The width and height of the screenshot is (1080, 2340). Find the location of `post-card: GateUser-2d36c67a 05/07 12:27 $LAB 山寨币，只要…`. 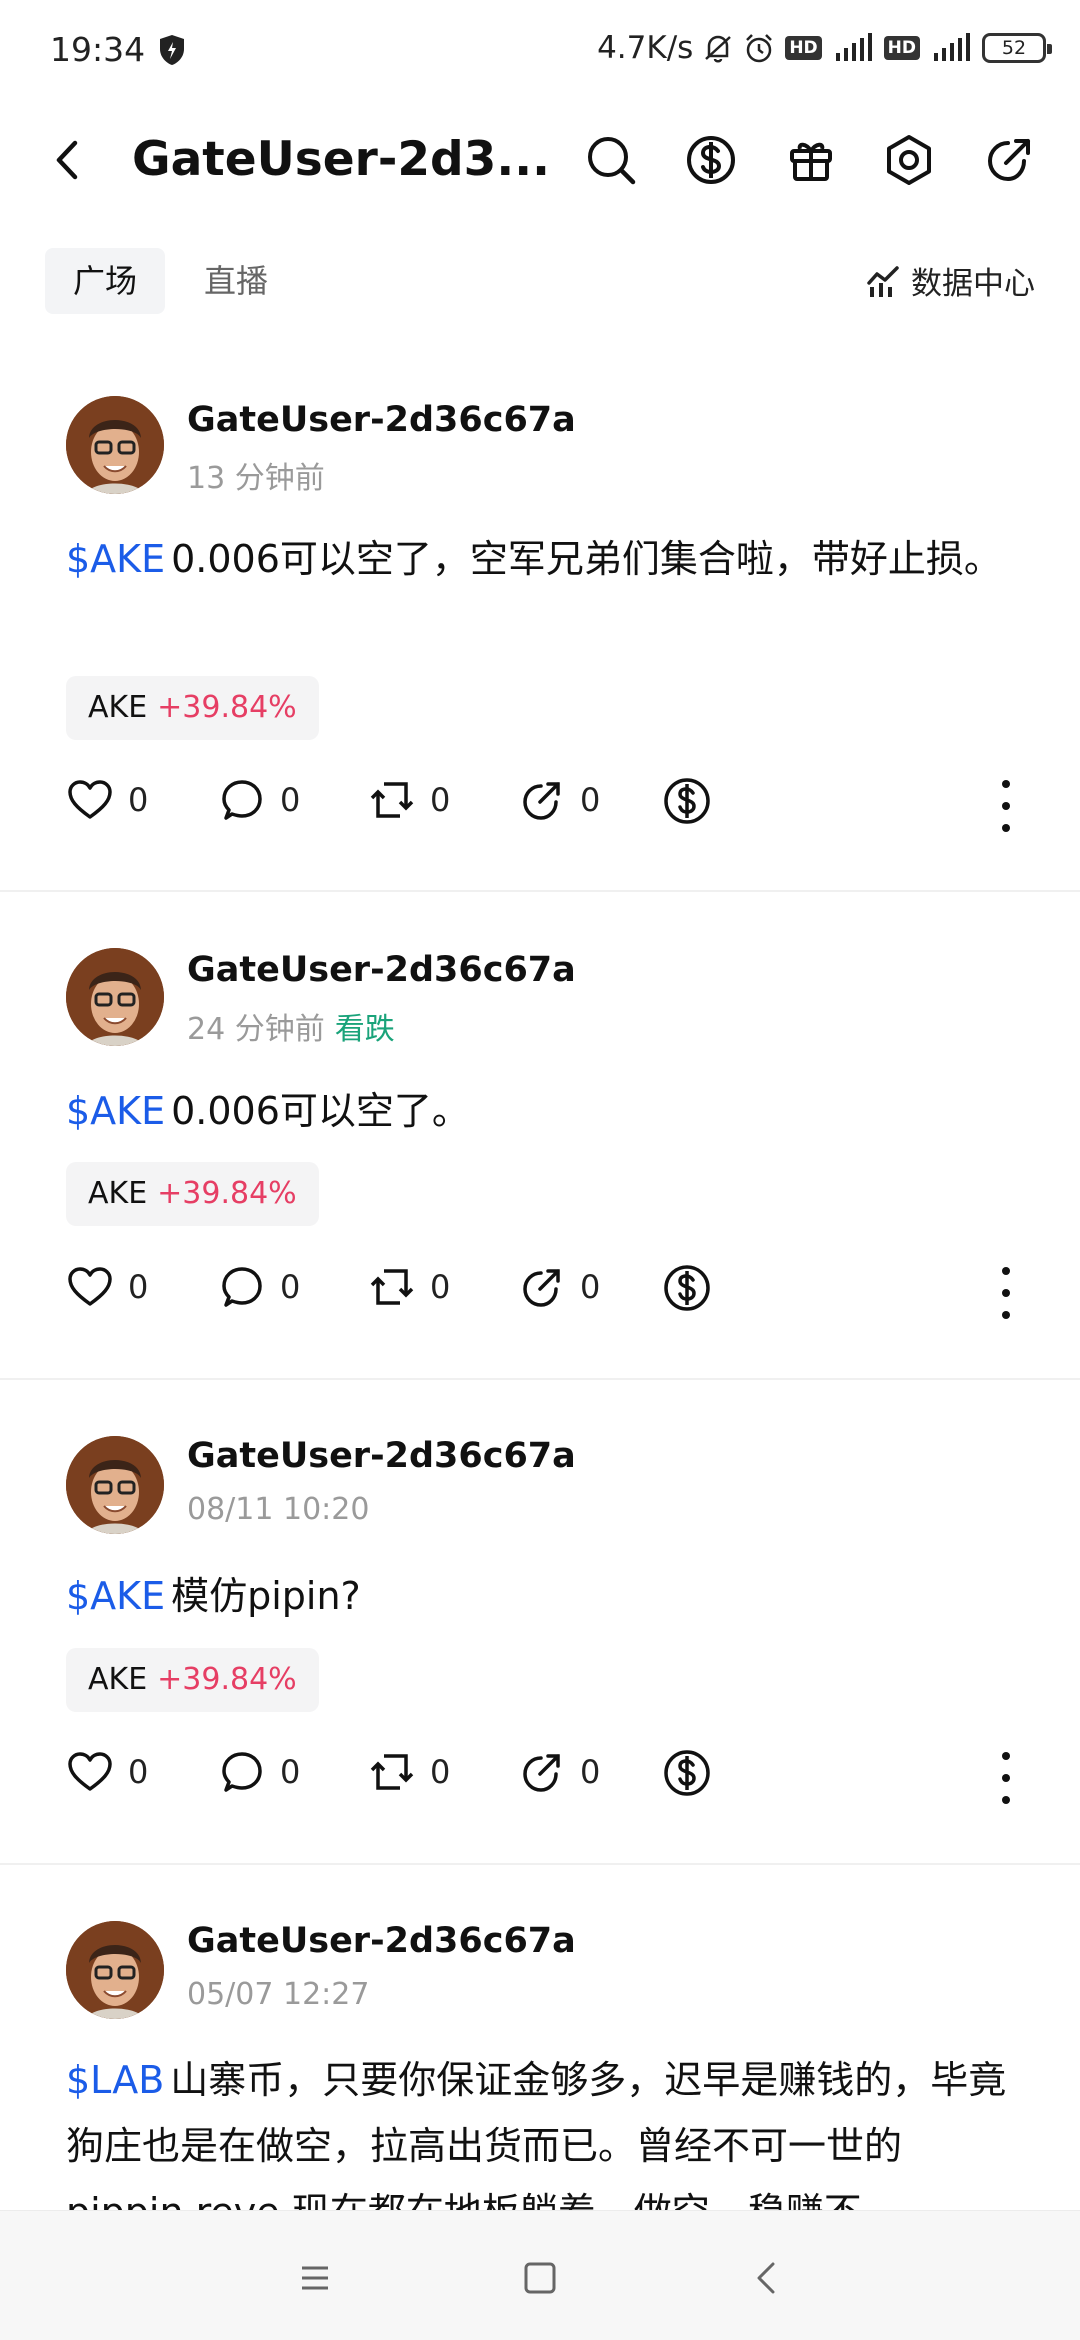

post-card: GateUser-2d36c67a 05/07 12:27 $LAB 山寨币，只要… is located at coordinates (540, 2037).